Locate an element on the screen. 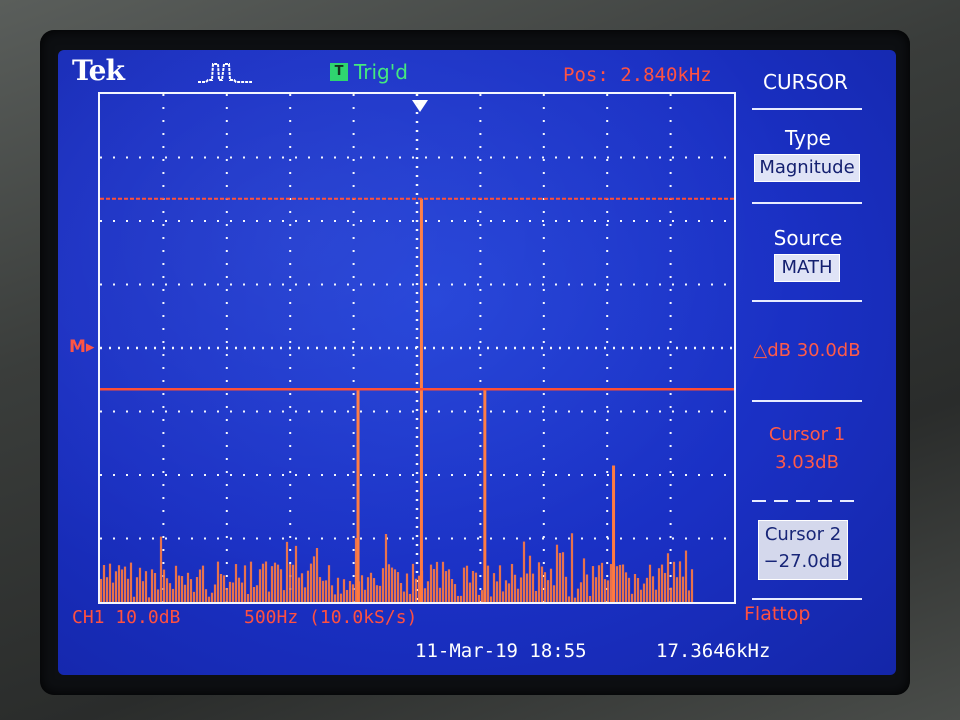 The width and height of the screenshot is (960, 720). menu-title: CURSOR is located at coordinates (805, 82).